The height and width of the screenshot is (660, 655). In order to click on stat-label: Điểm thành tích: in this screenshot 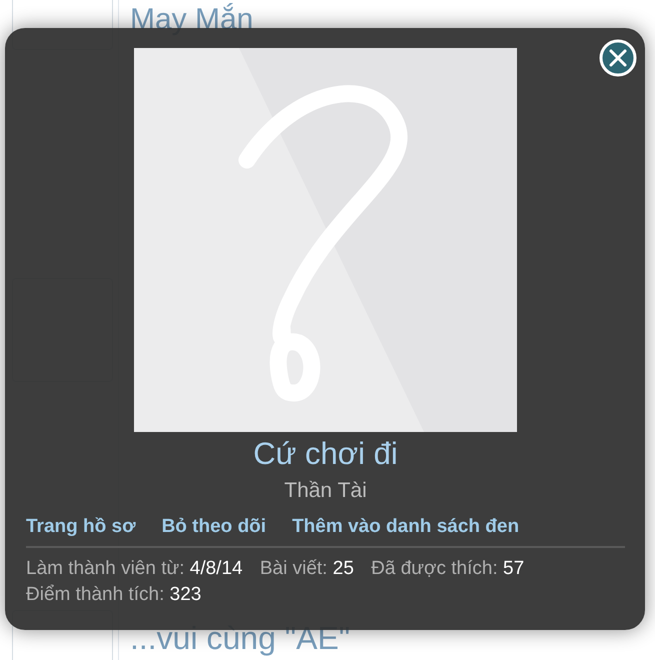, I will do `click(95, 594)`.